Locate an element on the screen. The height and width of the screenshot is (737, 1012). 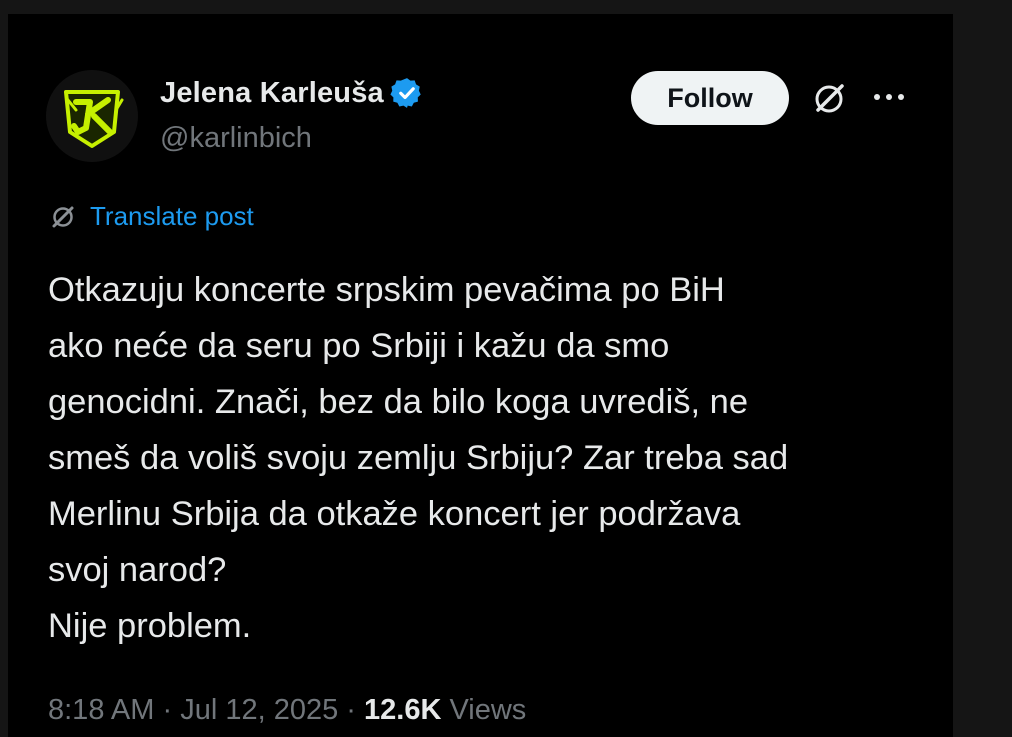
jk-logo-icon is located at coordinates (92, 116).